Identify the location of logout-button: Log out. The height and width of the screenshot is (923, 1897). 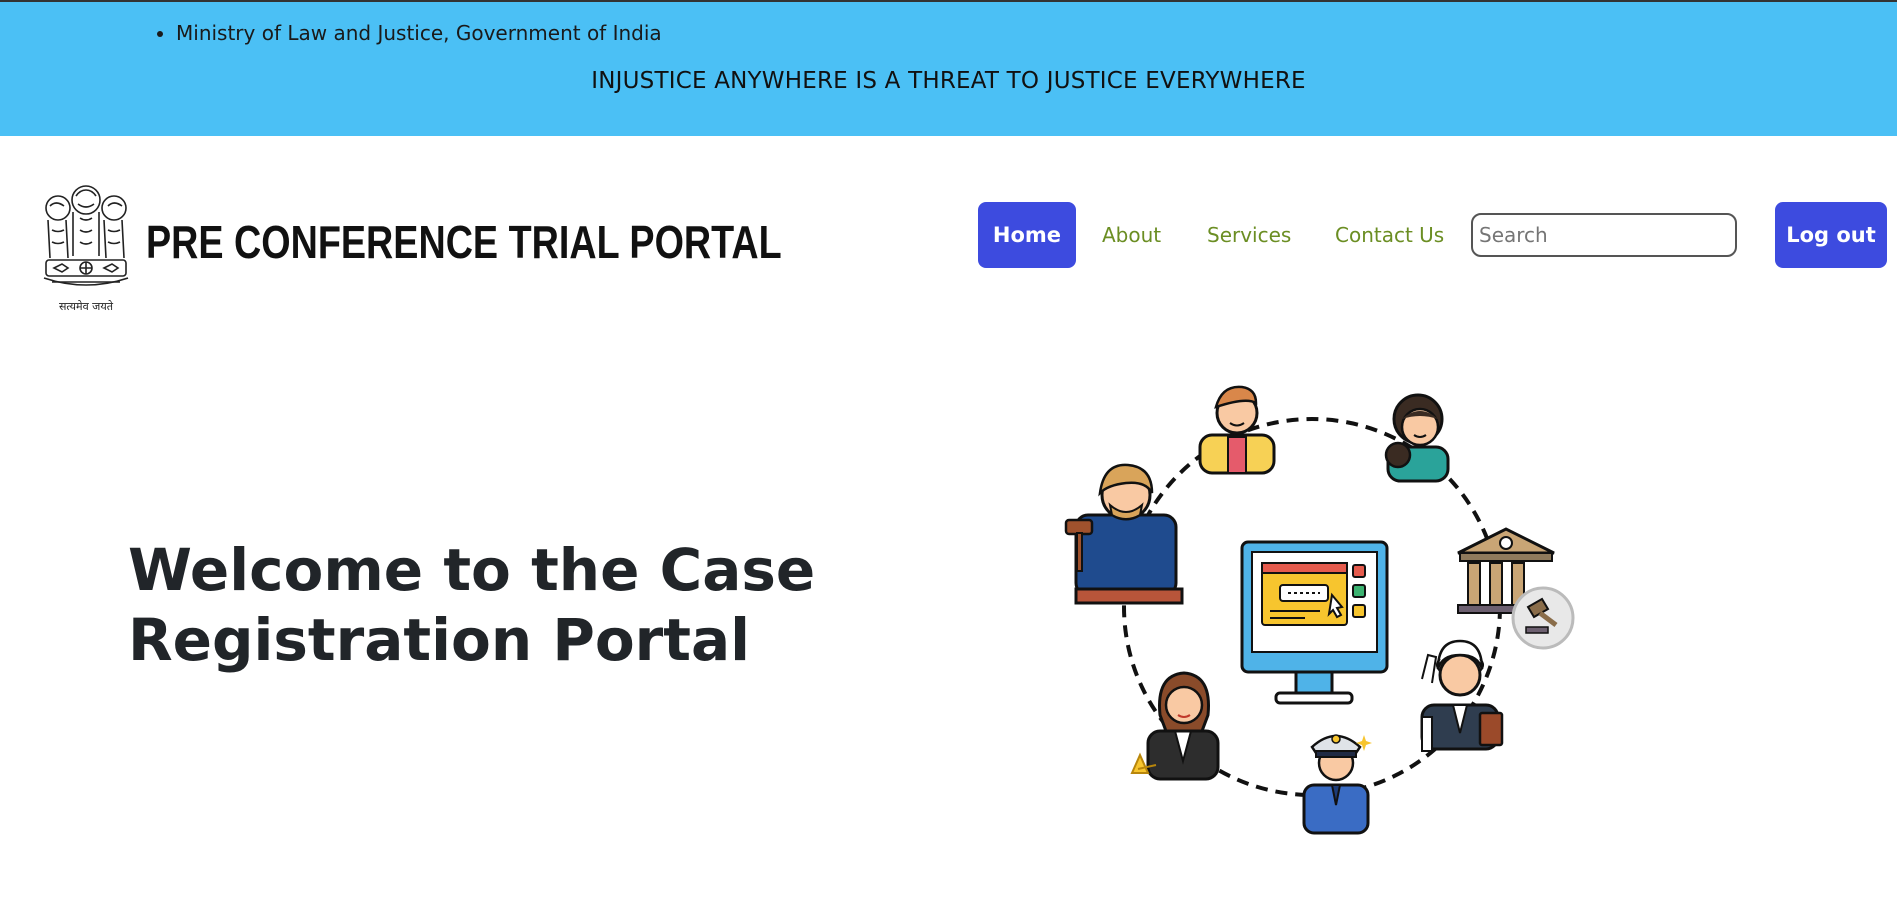
(1831, 235).